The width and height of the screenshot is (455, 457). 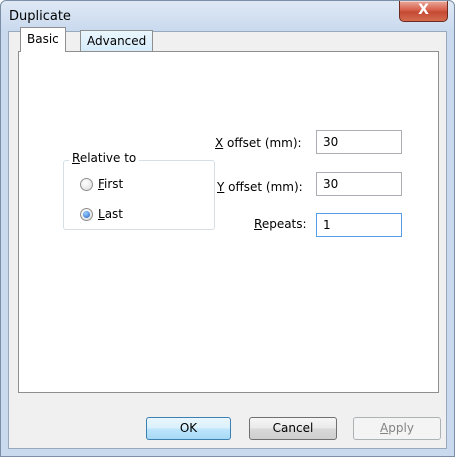 I want to click on relative-to-label: Relative to, so click(x=104, y=158).